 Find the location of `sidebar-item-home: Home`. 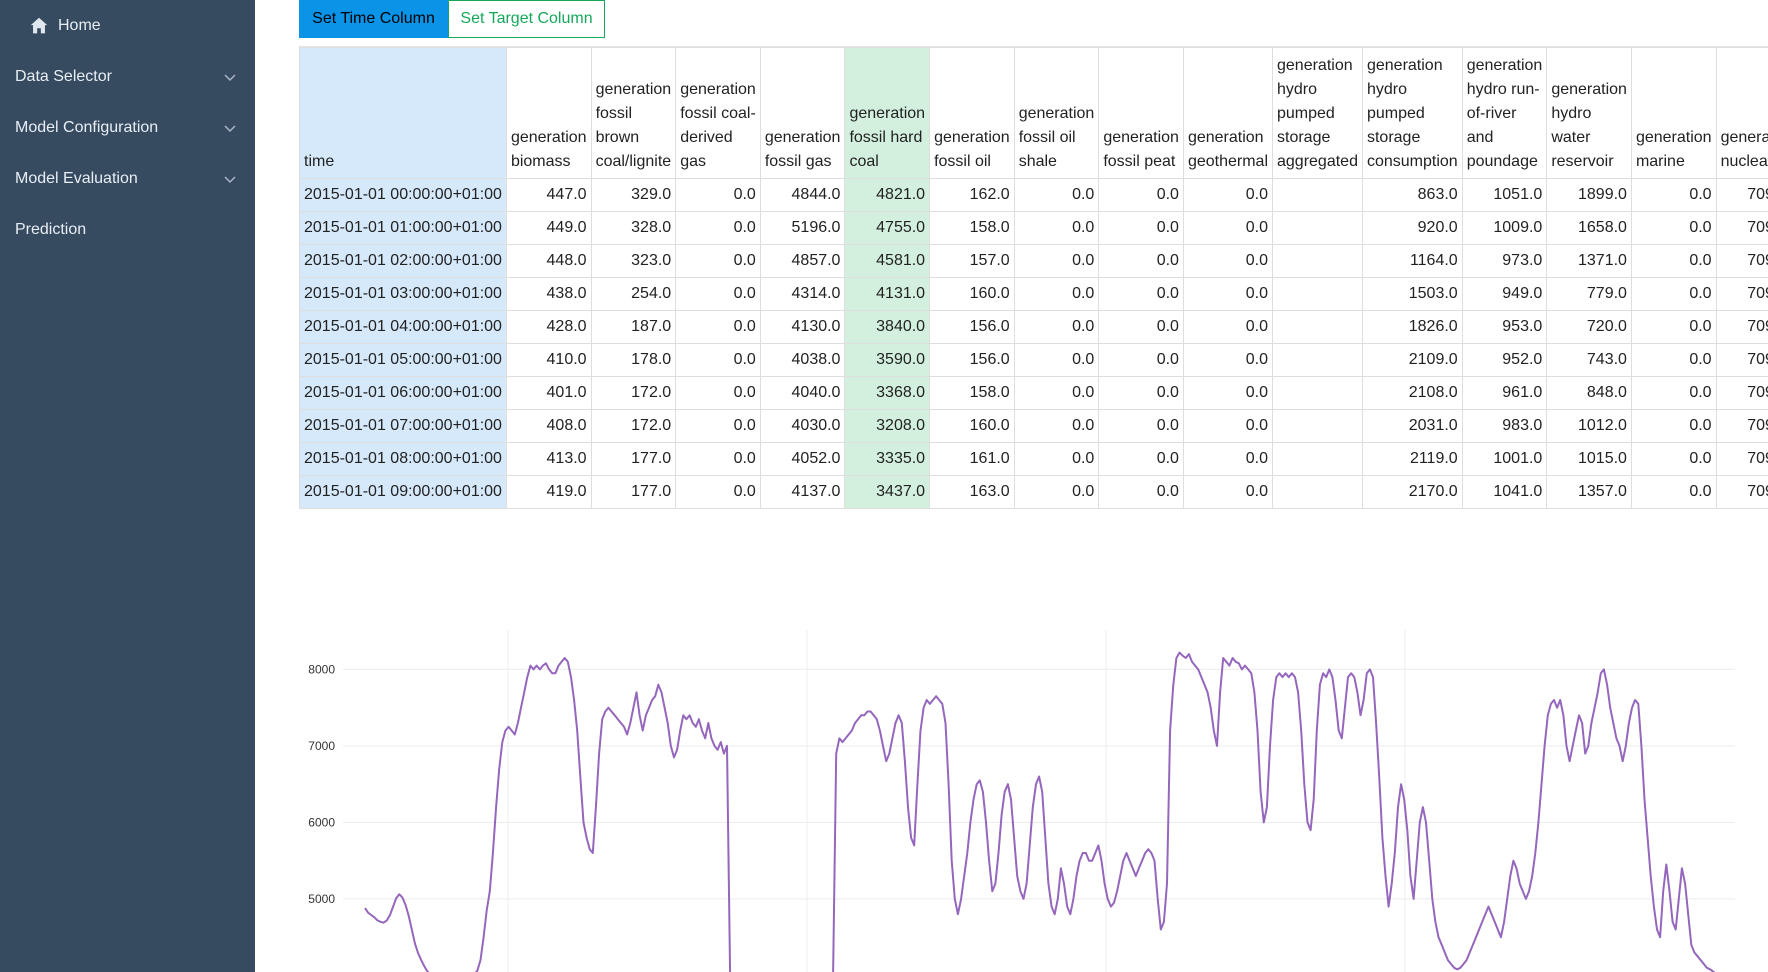

sidebar-item-home: Home is located at coordinates (127, 26).